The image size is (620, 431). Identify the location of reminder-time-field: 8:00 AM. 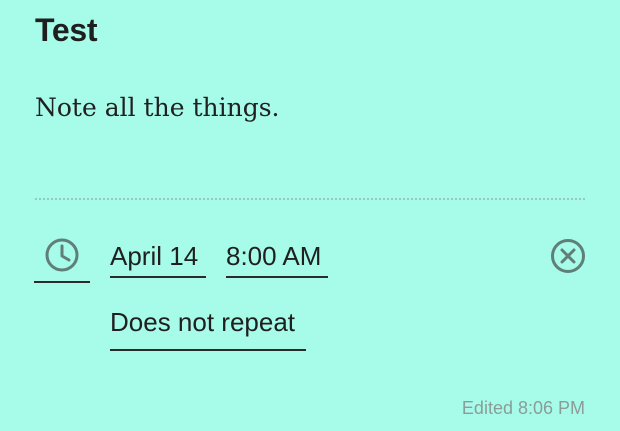
(277, 257).